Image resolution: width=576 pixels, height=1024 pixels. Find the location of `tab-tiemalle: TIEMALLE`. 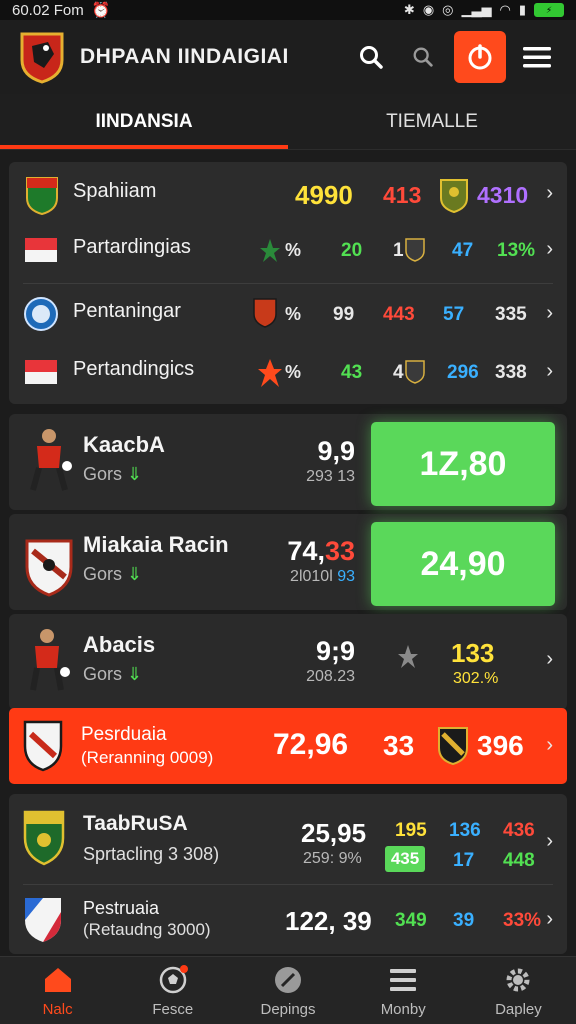

tab-tiemalle: TIEMALLE is located at coordinates (432, 121).